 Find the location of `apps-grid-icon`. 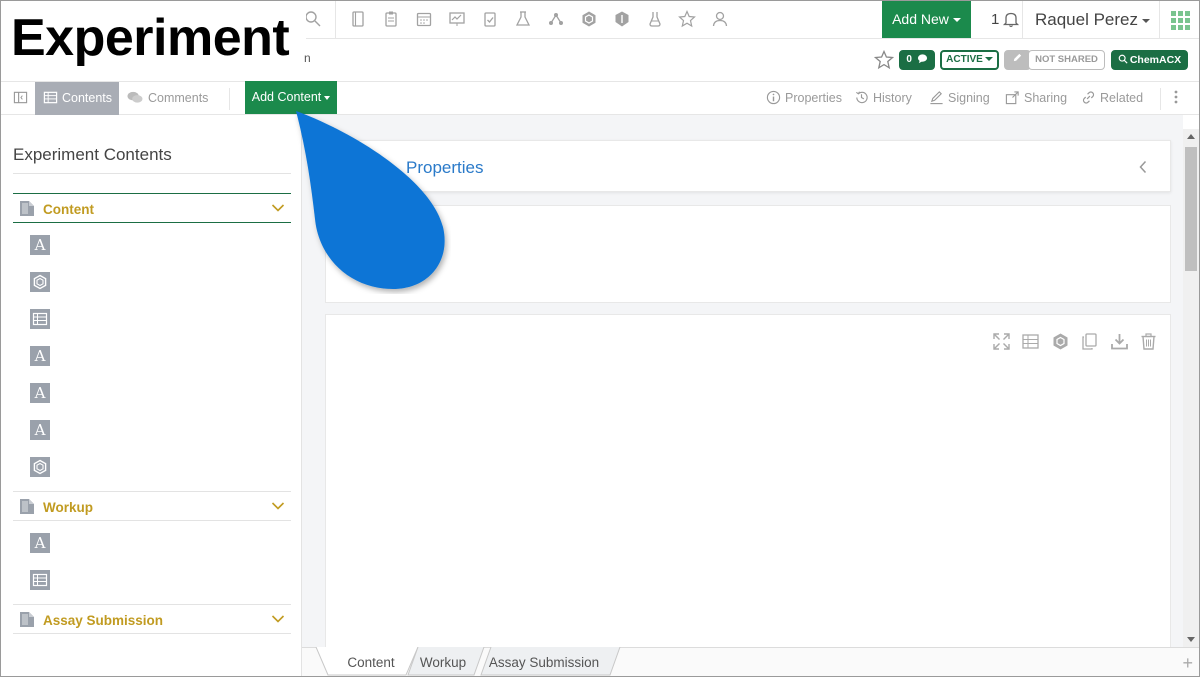

apps-grid-icon is located at coordinates (1180, 20).